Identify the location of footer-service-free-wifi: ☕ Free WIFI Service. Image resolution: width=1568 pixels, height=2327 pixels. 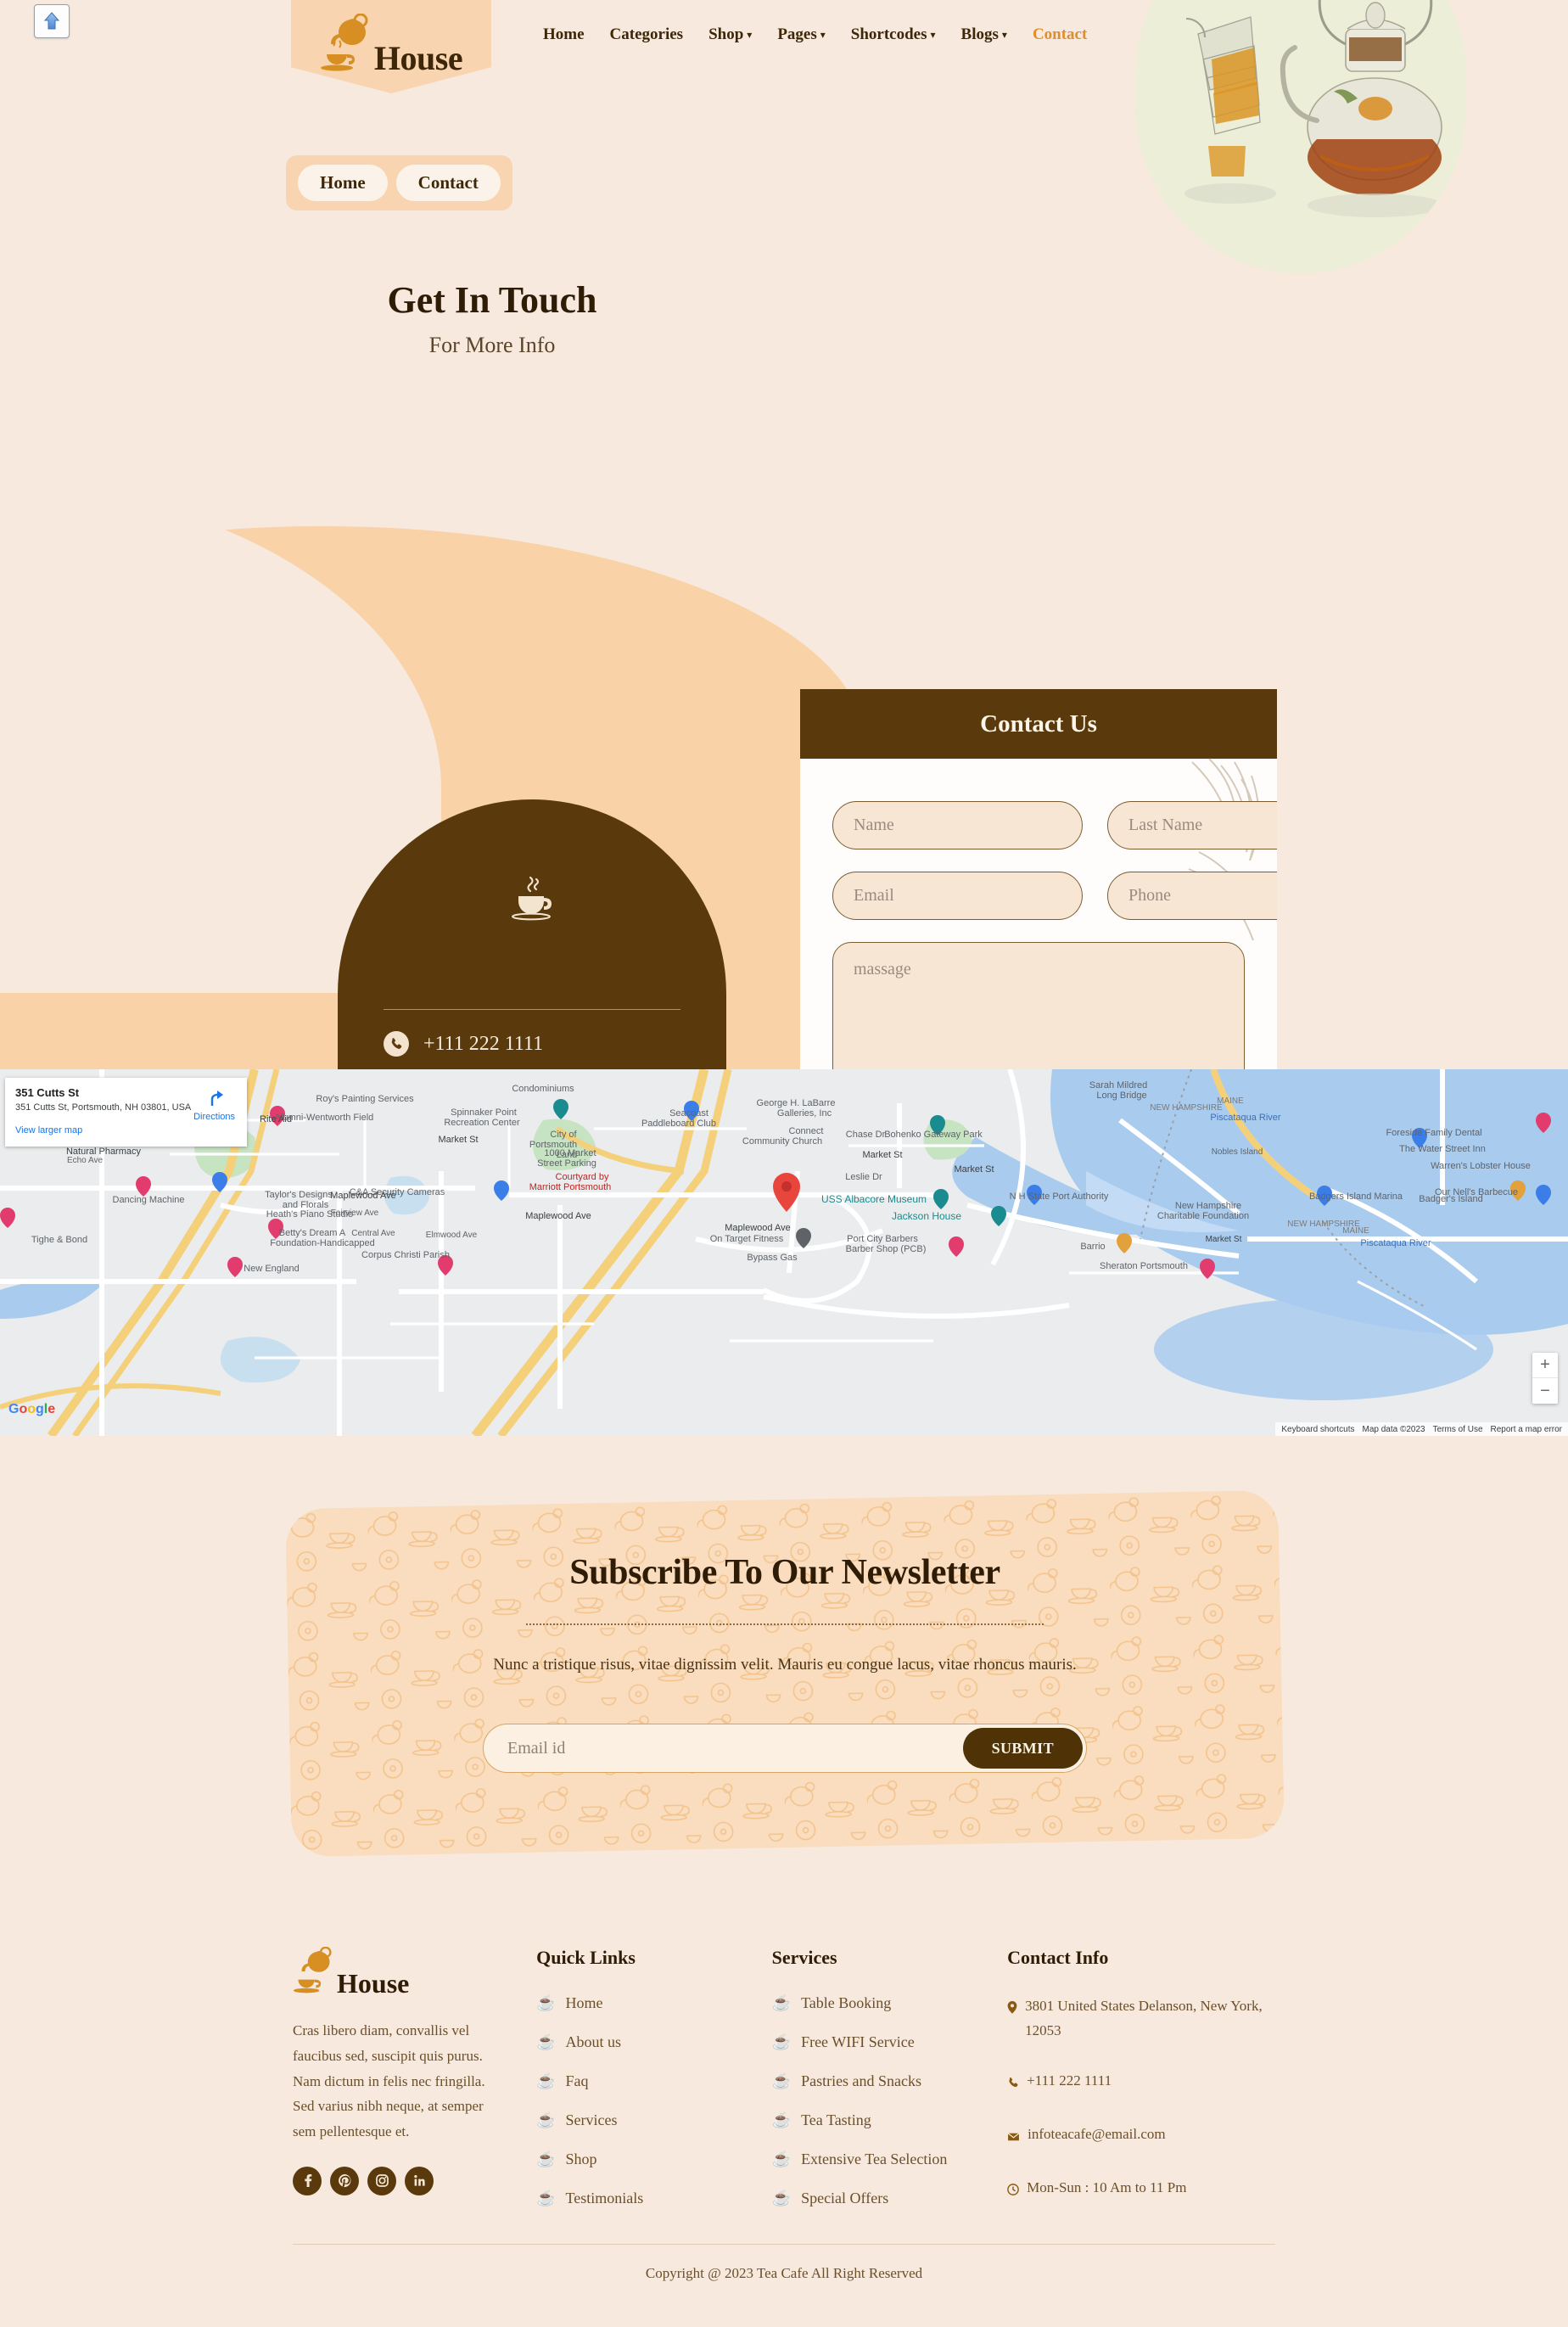
(890, 2042).